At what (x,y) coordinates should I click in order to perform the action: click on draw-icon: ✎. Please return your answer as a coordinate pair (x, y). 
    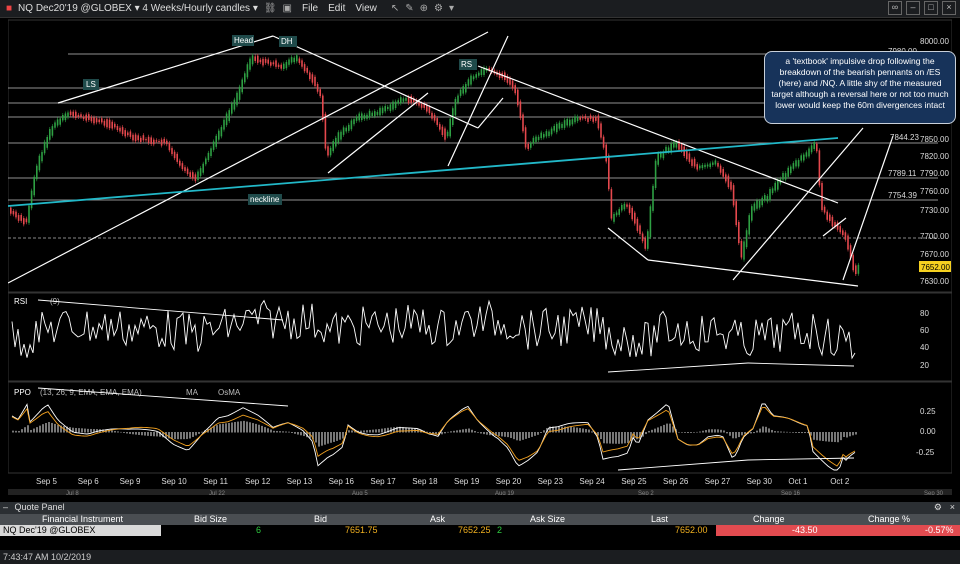
    Looking at the image, I should click on (409, 8).